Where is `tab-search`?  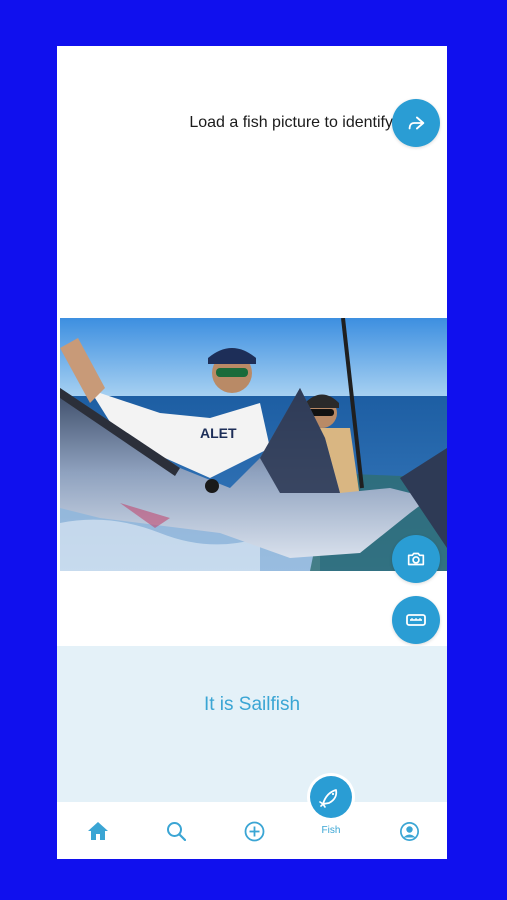 tab-search is located at coordinates (176, 831).